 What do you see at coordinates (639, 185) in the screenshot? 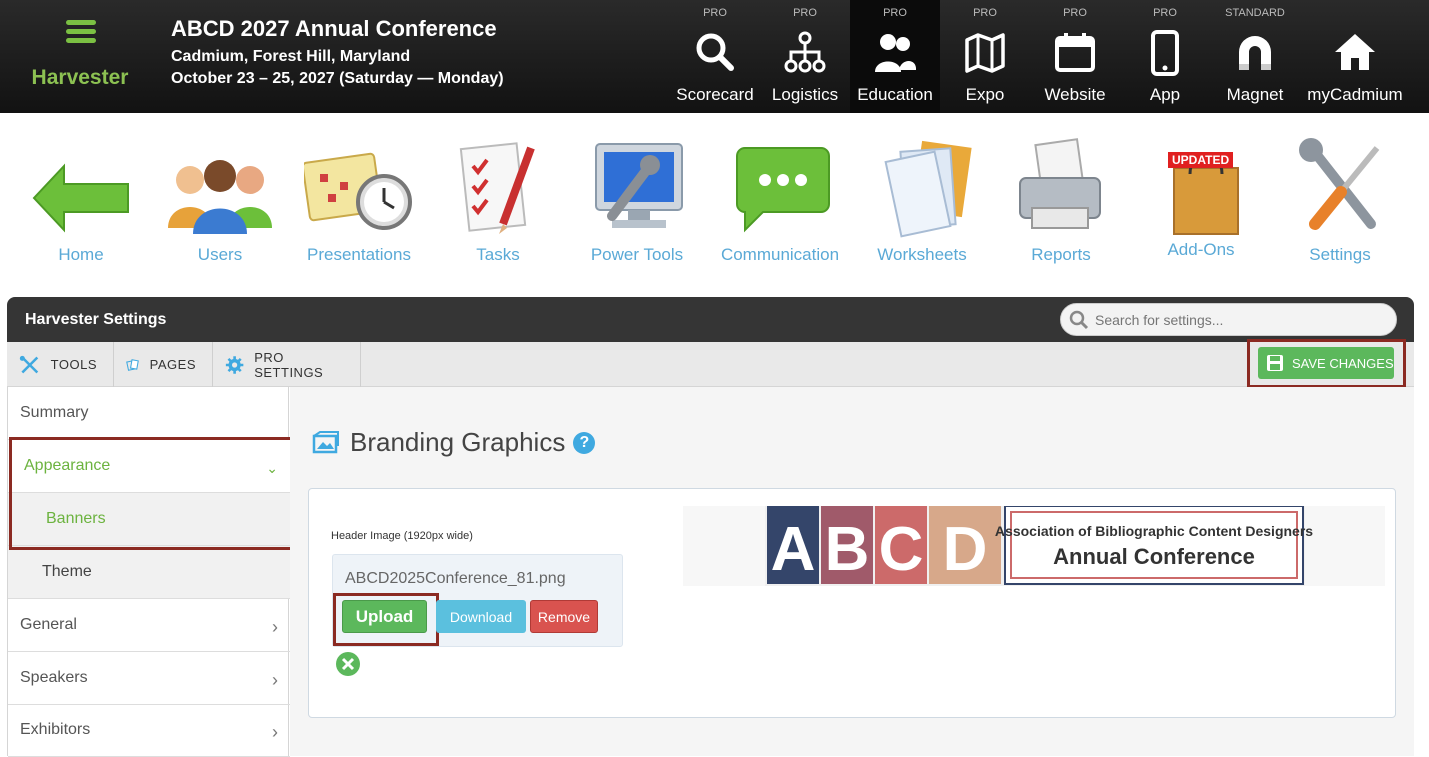
I see `monitor-wrench-icon` at bounding box center [639, 185].